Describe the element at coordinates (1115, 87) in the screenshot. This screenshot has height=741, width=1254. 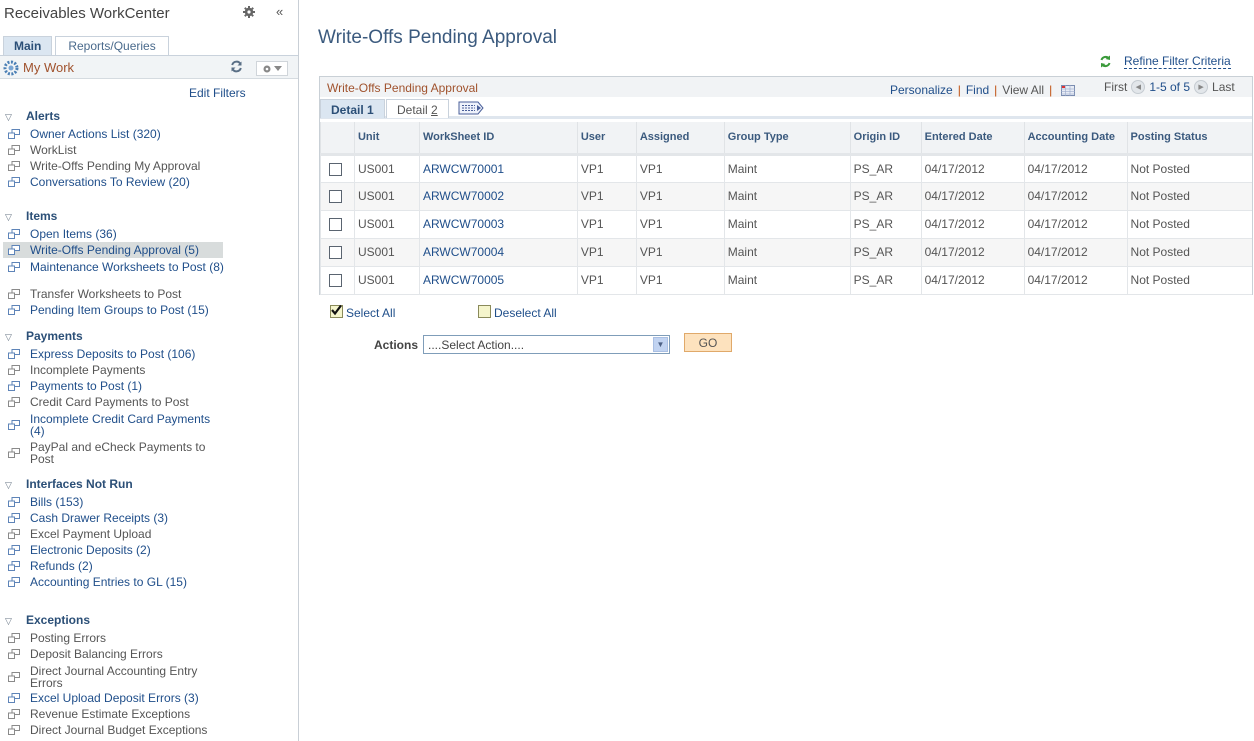
I see `pager-first: First` at that location.